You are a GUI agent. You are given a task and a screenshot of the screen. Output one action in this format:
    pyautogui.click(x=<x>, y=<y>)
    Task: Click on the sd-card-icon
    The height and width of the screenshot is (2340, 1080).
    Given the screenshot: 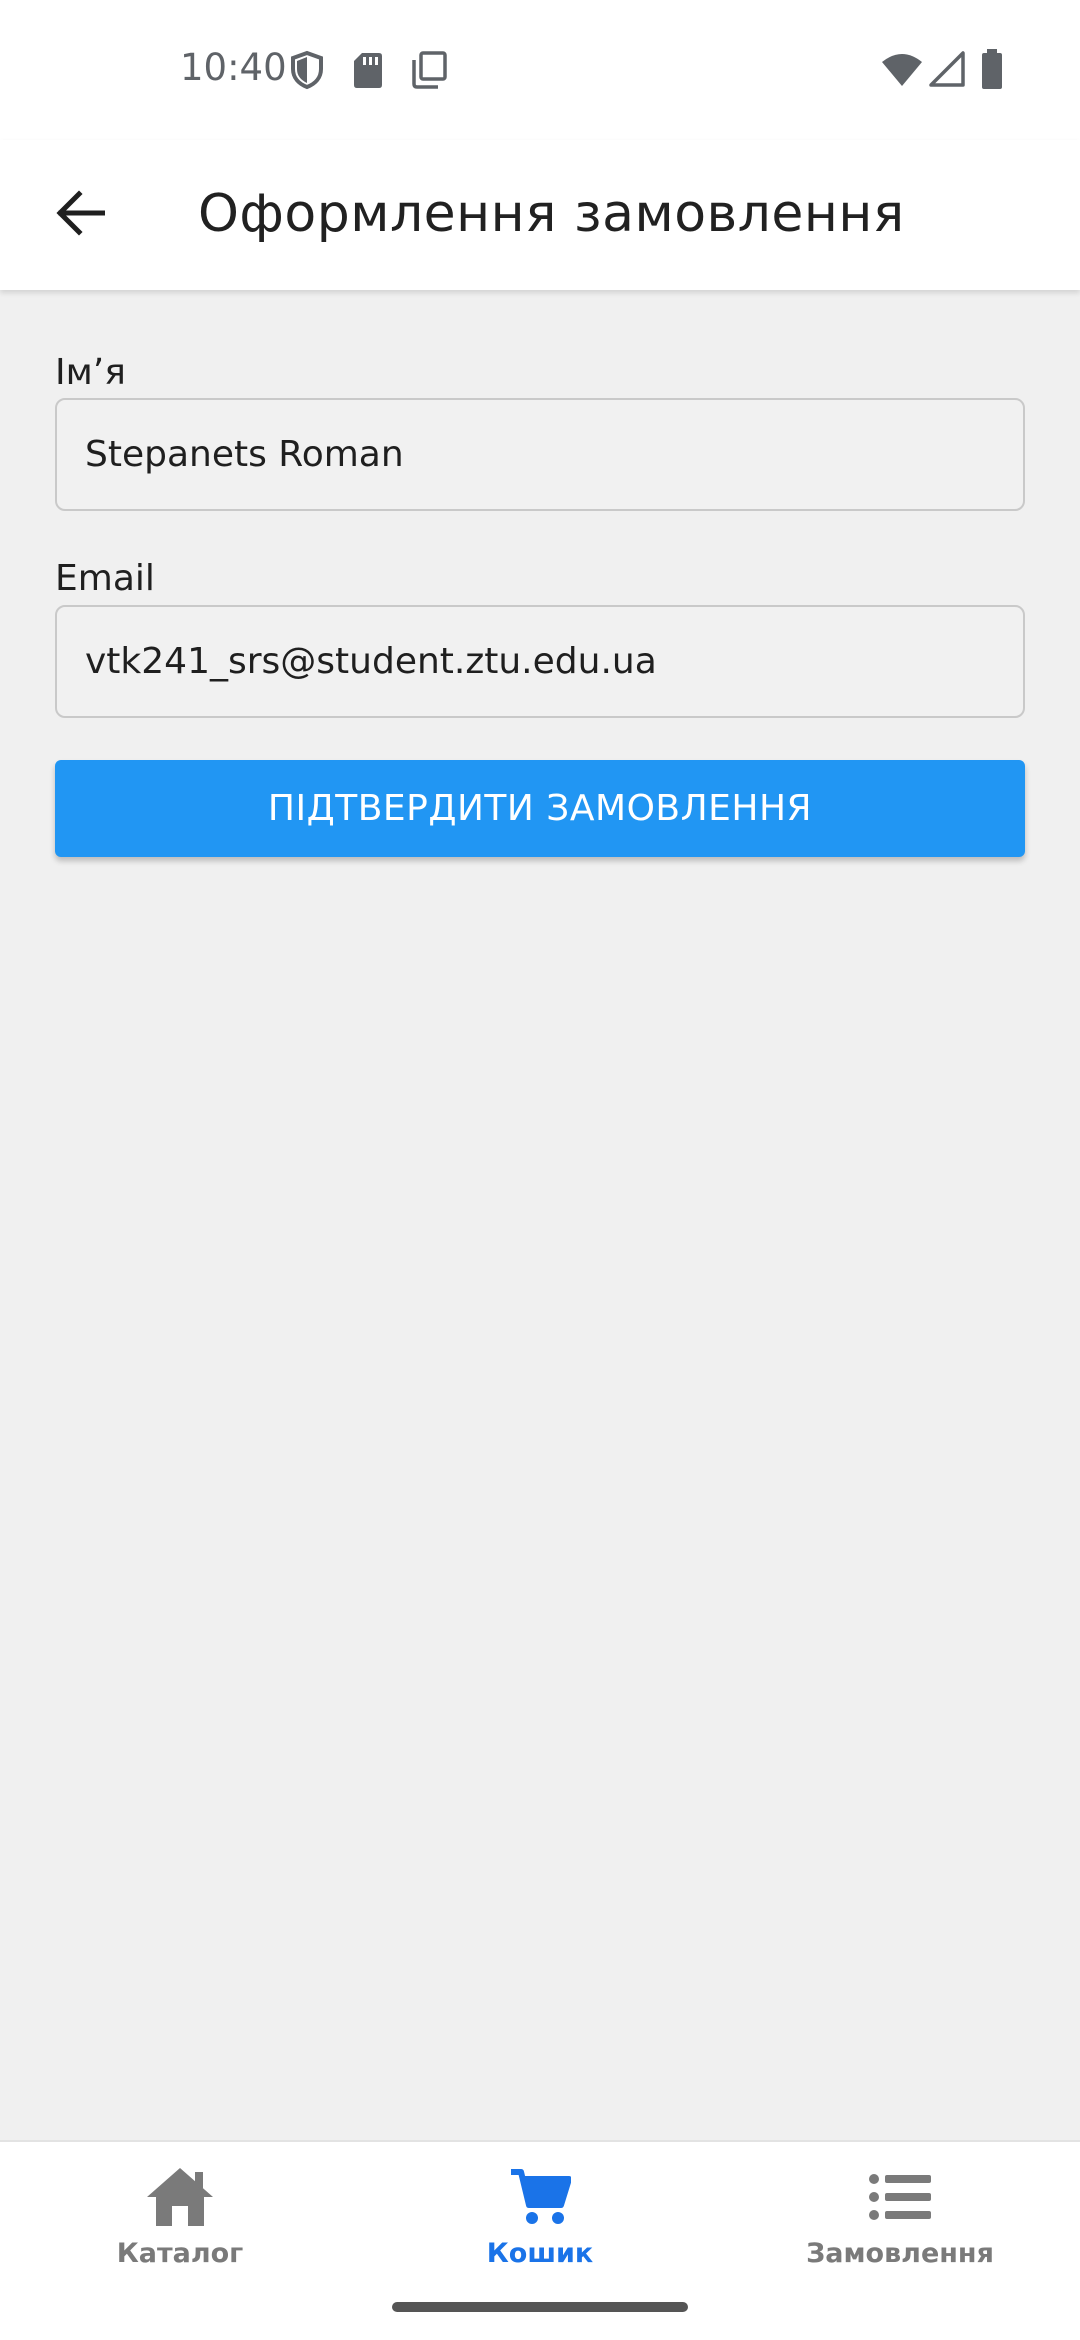 What is the action you would take?
    pyautogui.click(x=368, y=72)
    